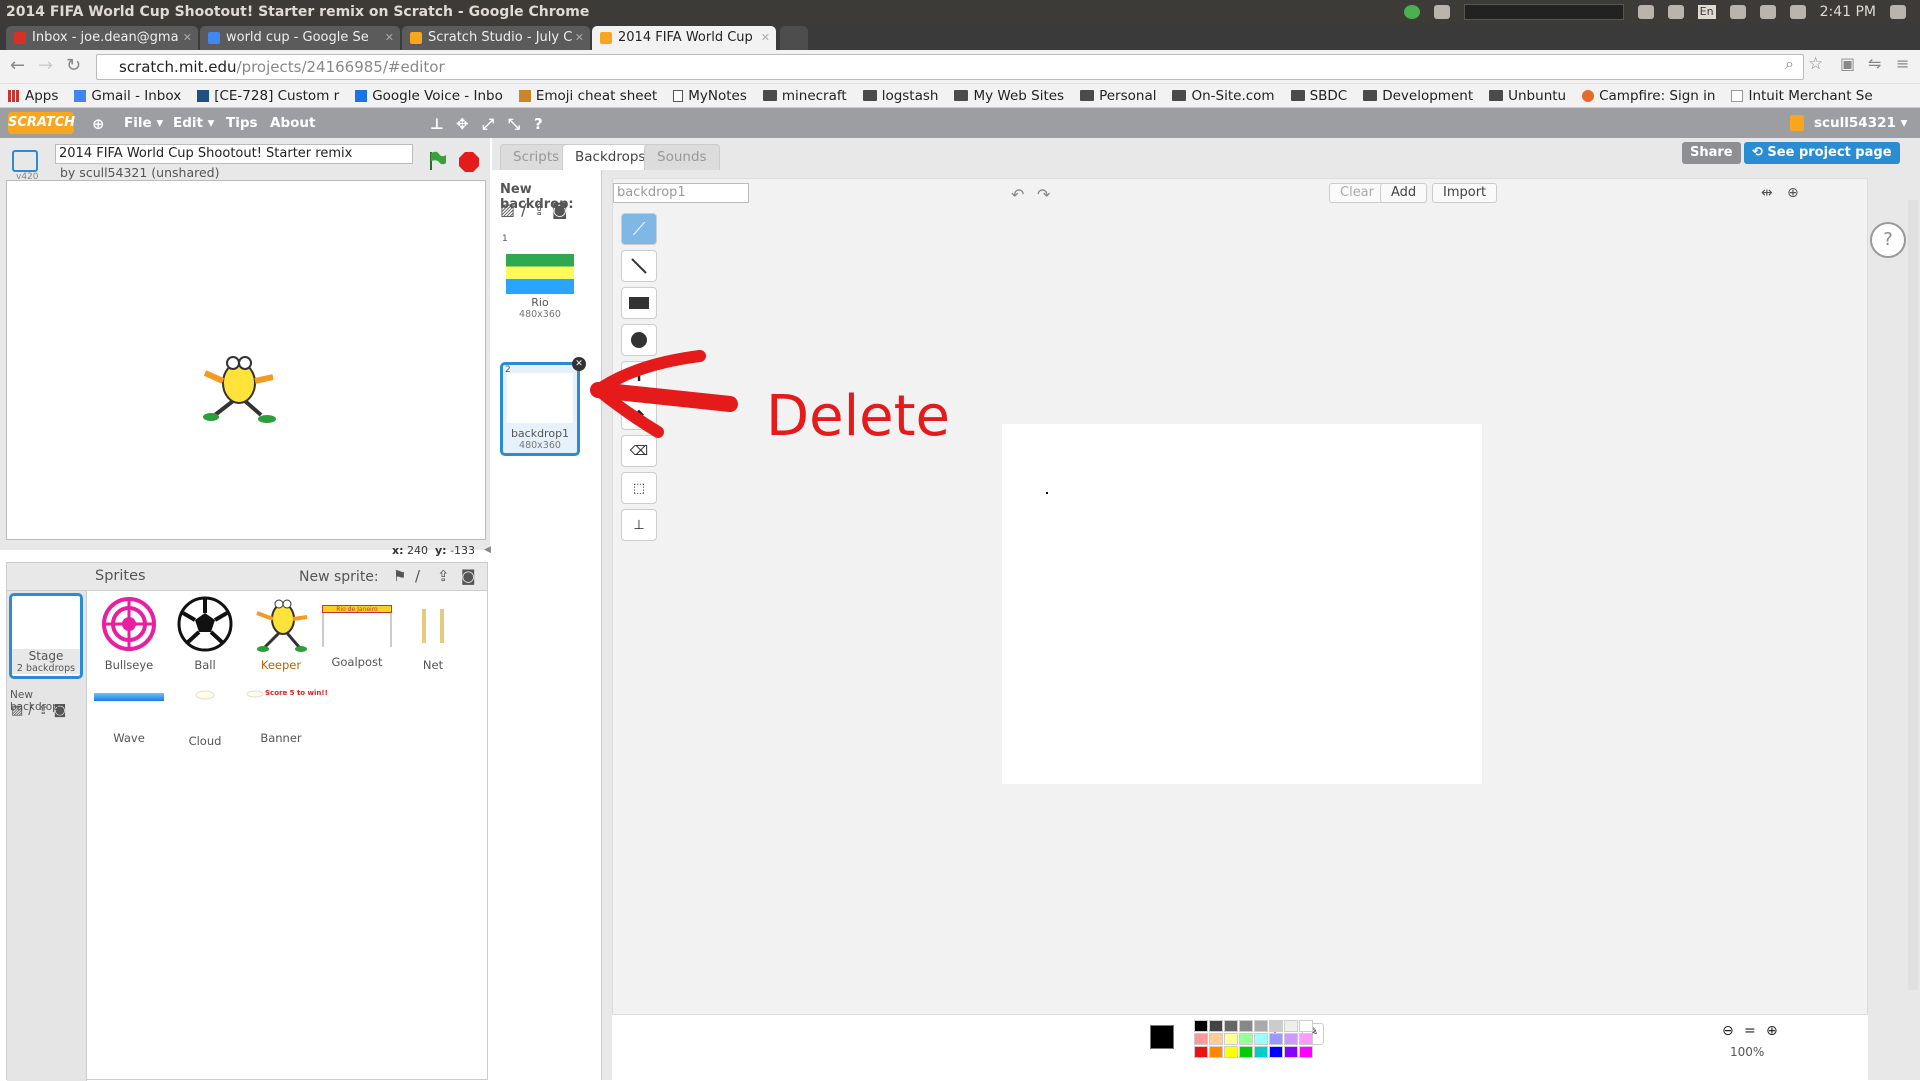 This screenshot has height=1081, width=1920. Describe the element at coordinates (1874, 63) in the screenshot. I see `cast-icon: ⇋` at that location.